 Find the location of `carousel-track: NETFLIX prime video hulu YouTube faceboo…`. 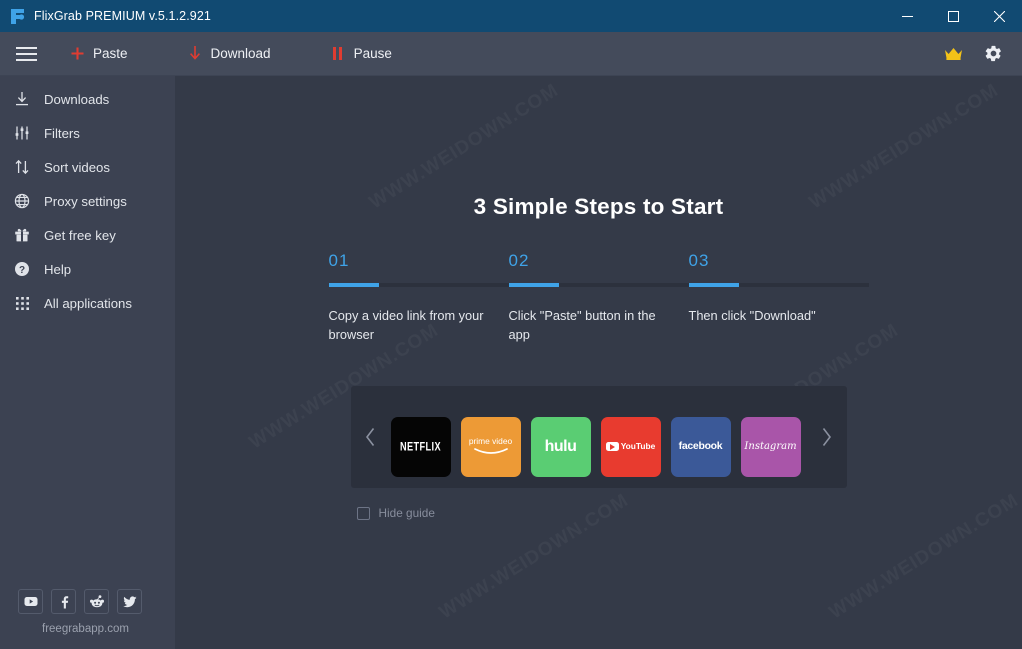

carousel-track: NETFLIX prime video hulu YouTube faceboo… is located at coordinates (598, 437).